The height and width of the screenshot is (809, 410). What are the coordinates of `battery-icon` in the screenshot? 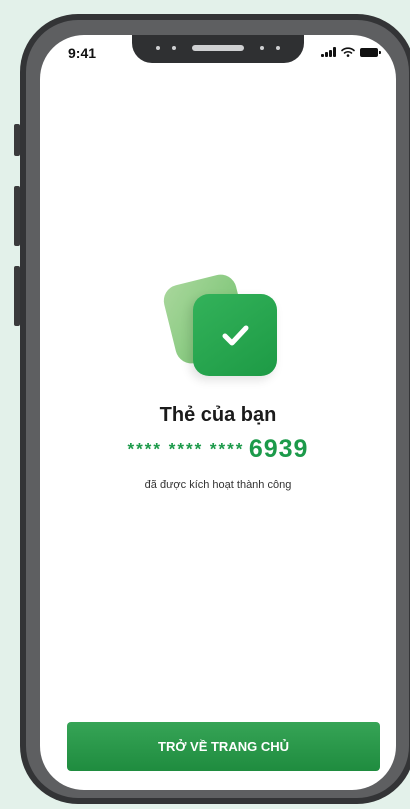 It's located at (370, 52).